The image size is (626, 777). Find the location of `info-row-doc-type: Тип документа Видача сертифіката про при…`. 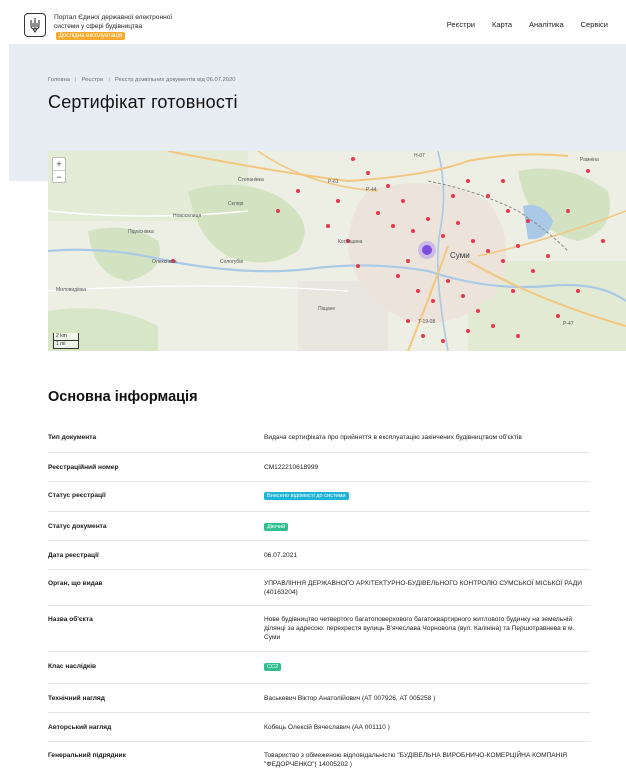

info-row-doc-type: Тип документа Видача сертифіката про при… is located at coordinates (319, 438).